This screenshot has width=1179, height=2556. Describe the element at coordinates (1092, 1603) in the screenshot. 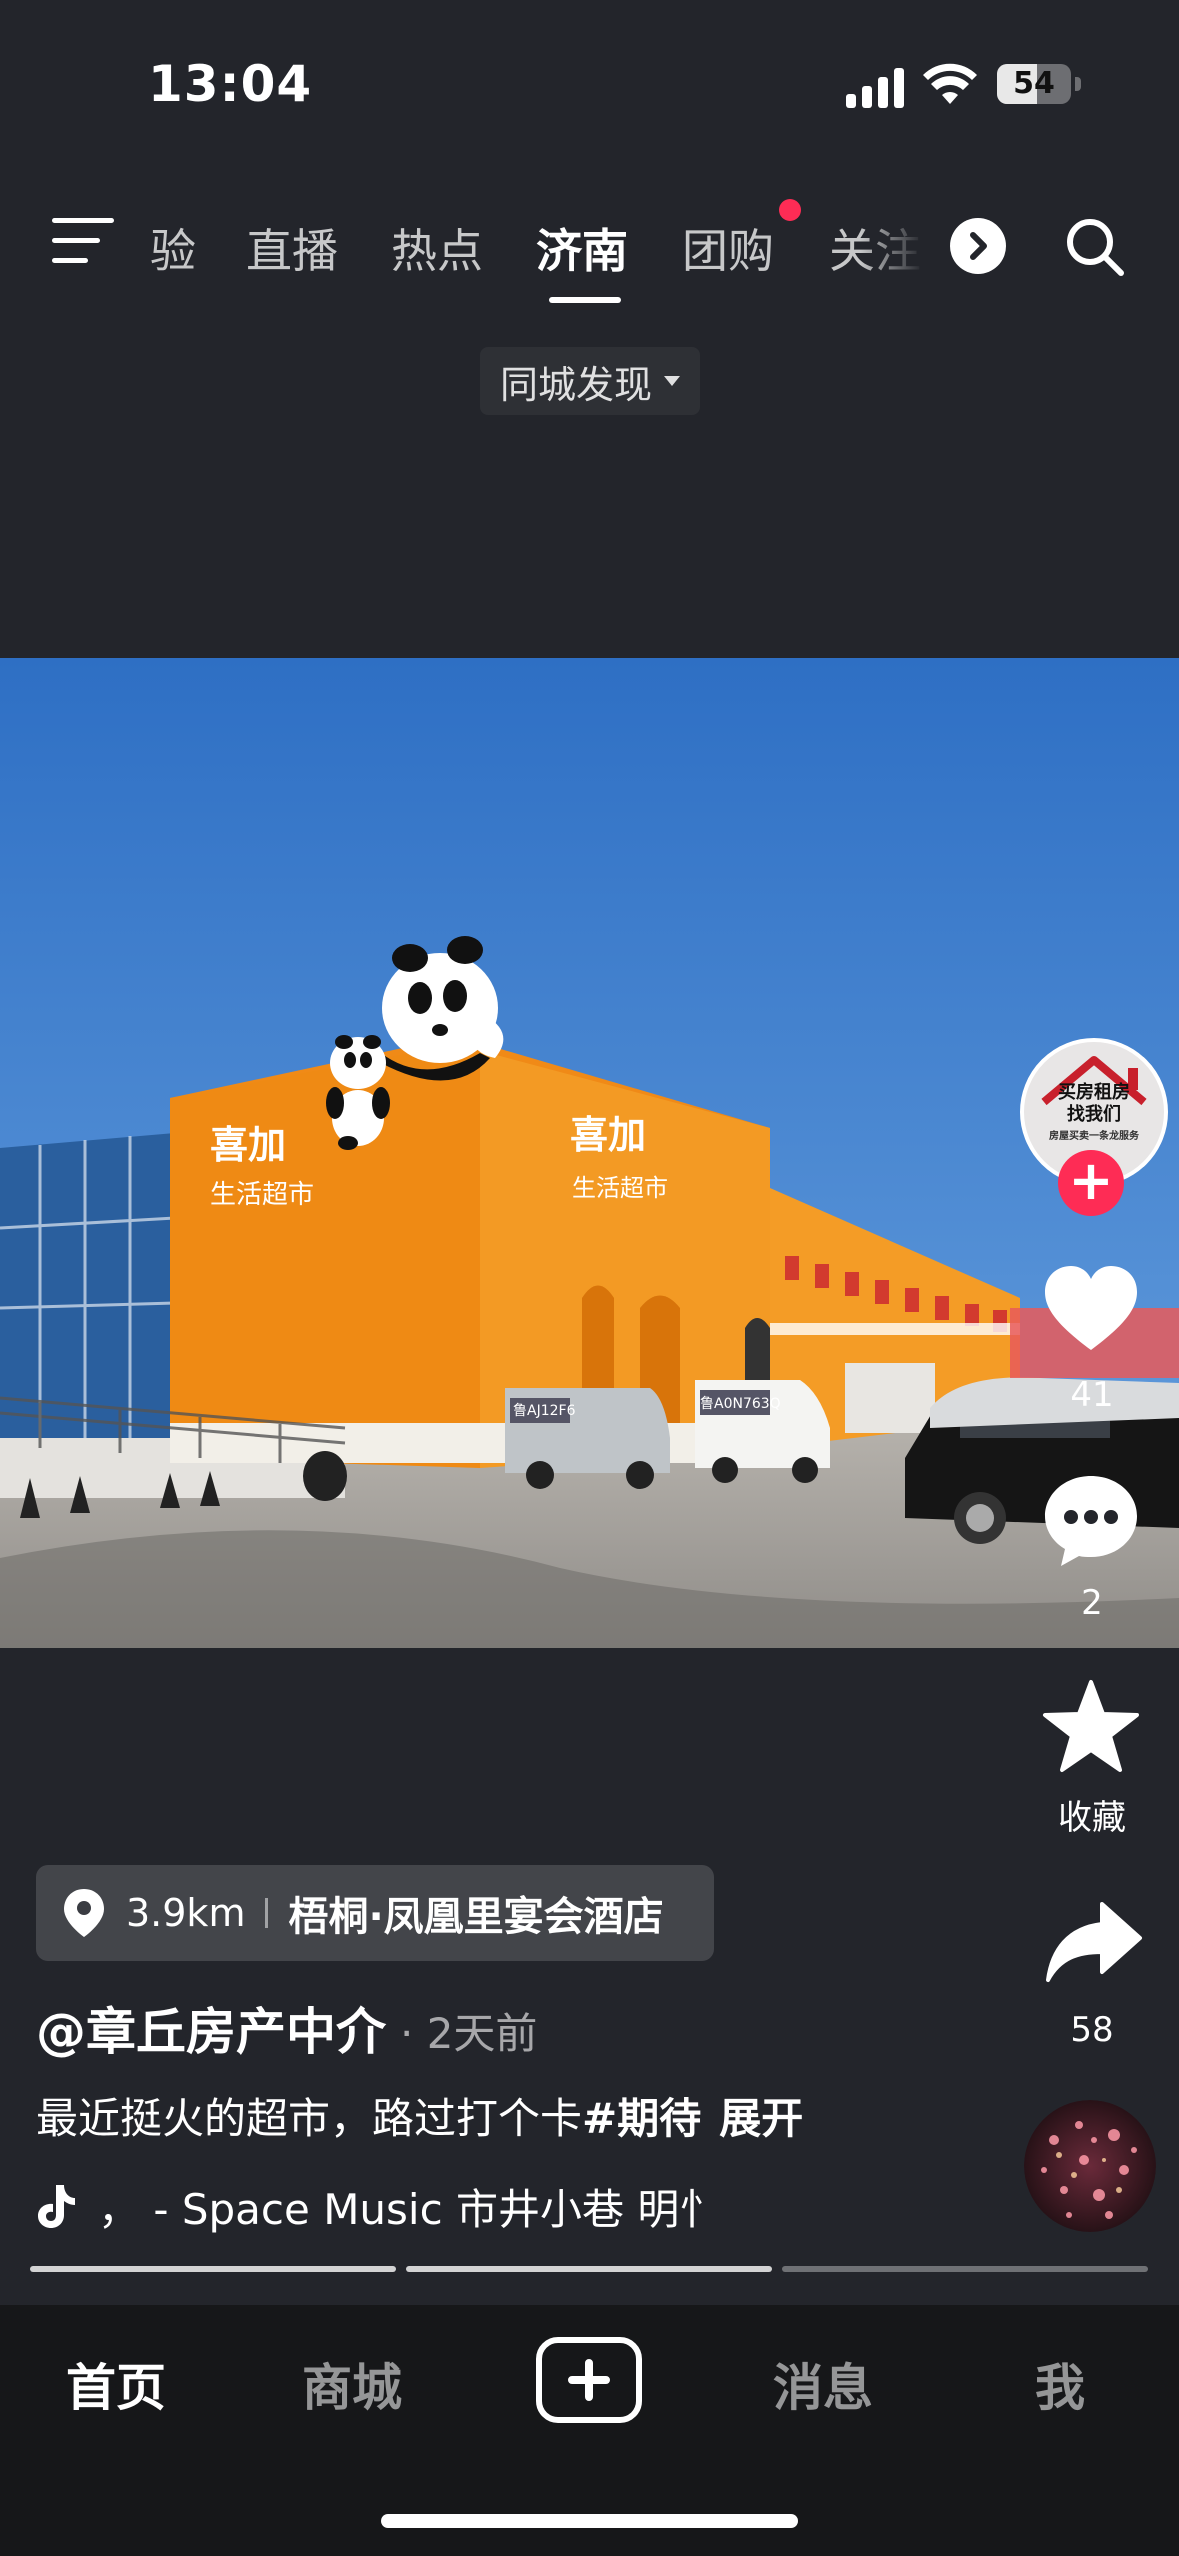

I see `comment-count: 2` at that location.